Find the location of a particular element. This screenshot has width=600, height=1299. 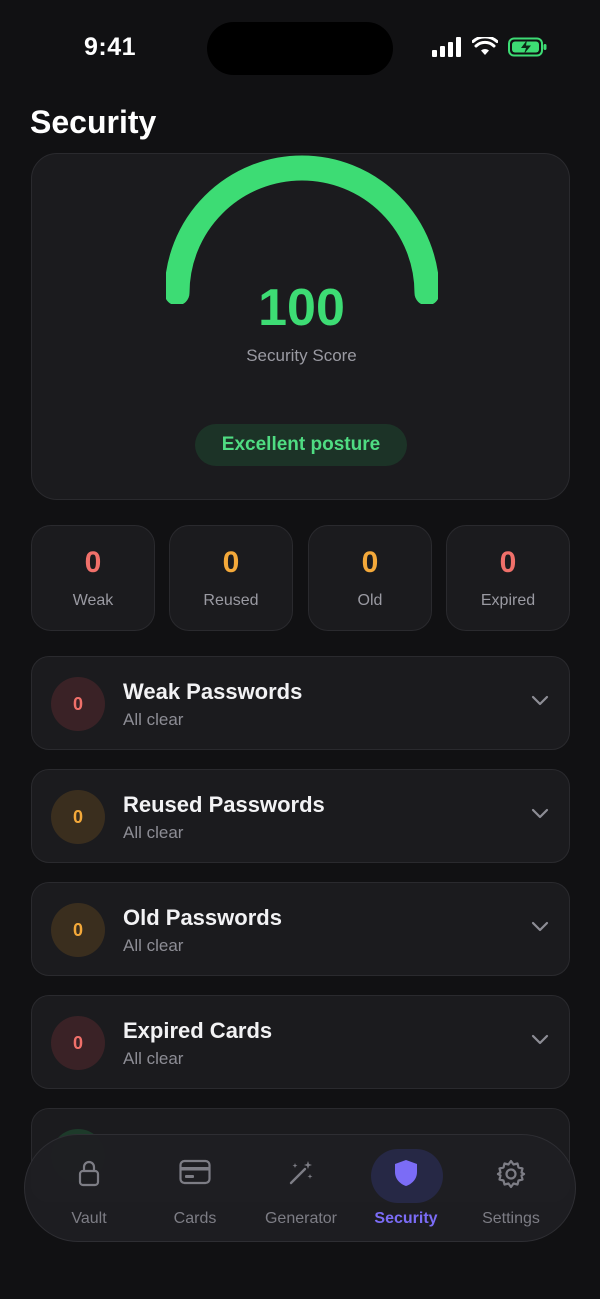

stat-old: 0 Old is located at coordinates (370, 578).